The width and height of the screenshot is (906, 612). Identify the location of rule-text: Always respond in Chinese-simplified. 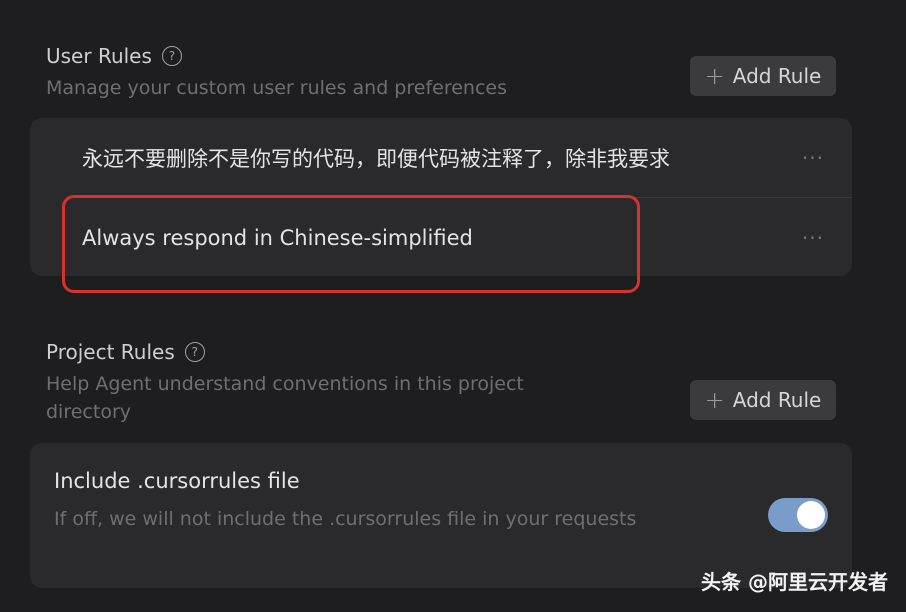
(277, 238).